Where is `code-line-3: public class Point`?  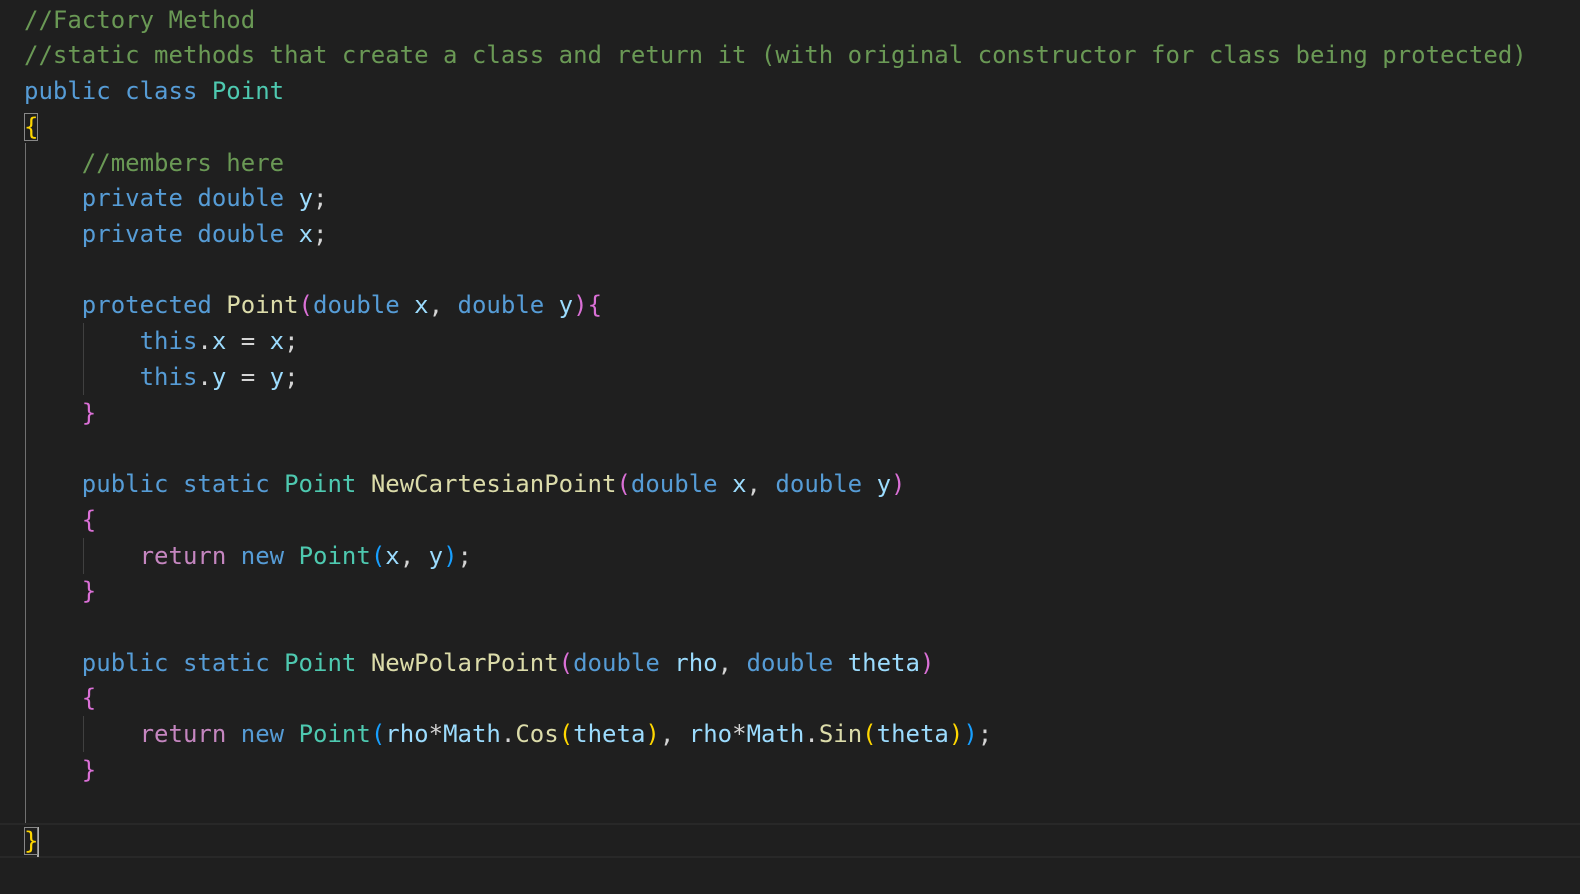 code-line-3: public class Point is located at coordinates (154, 91).